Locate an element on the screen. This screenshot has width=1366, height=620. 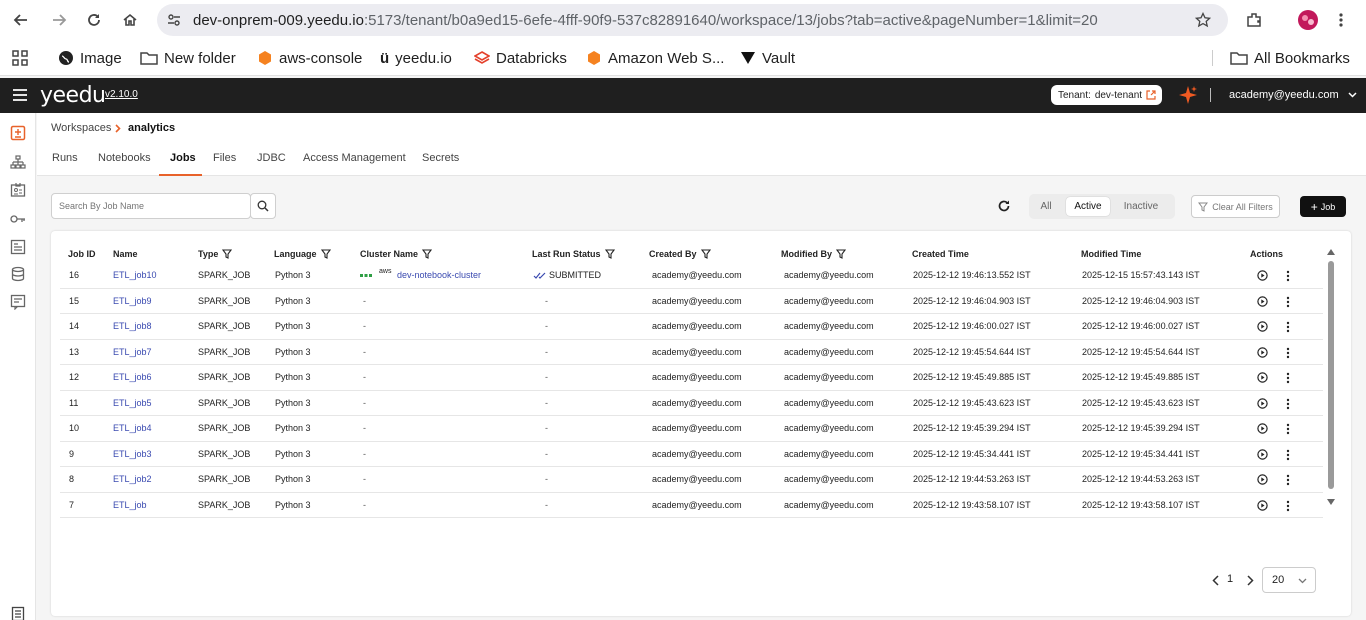
job-name-link: ETL_job2 is located at coordinates (132, 479).